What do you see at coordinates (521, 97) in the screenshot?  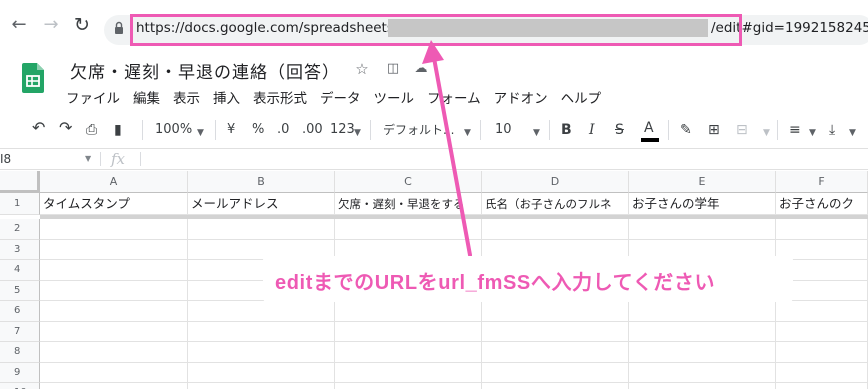 I see `menu-addons: アドオン` at bounding box center [521, 97].